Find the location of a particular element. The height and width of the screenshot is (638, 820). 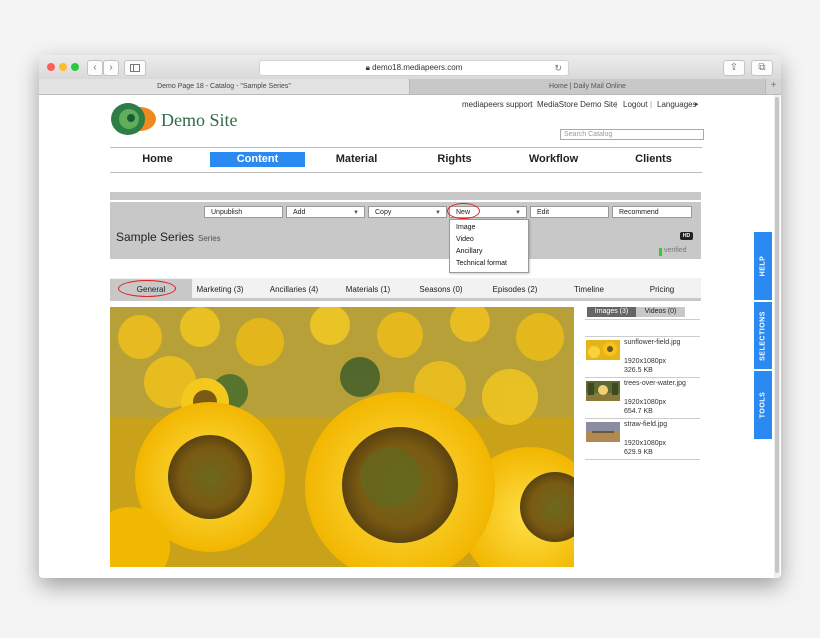

add-label: Add is located at coordinates (299, 212).